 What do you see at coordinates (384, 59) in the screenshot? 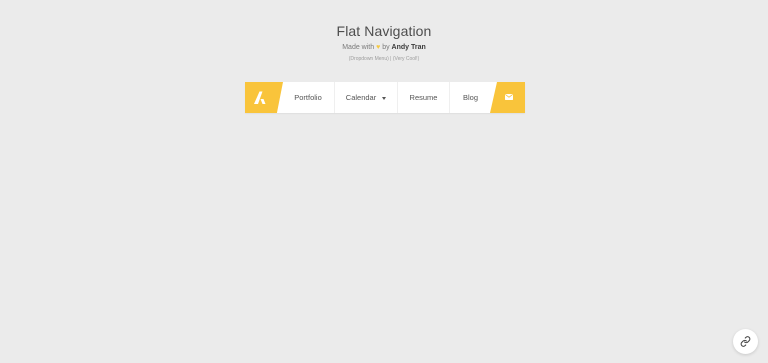
I see `page-note: (Dropdown Menu) | (Very Cool!)` at bounding box center [384, 59].